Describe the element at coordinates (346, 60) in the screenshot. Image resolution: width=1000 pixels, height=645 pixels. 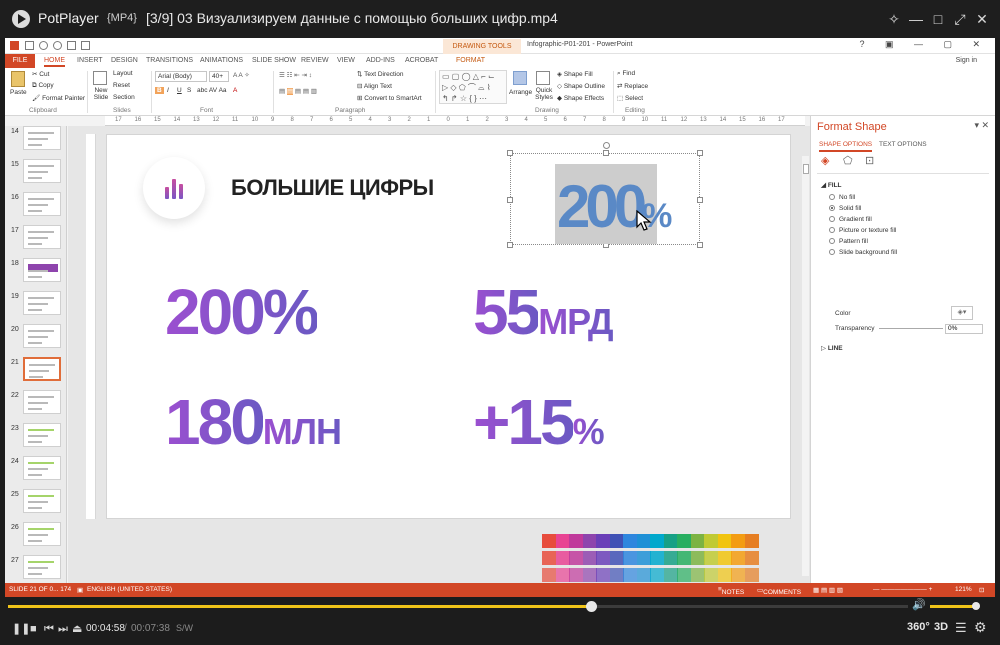
I see `tab-view: VIEW` at that location.